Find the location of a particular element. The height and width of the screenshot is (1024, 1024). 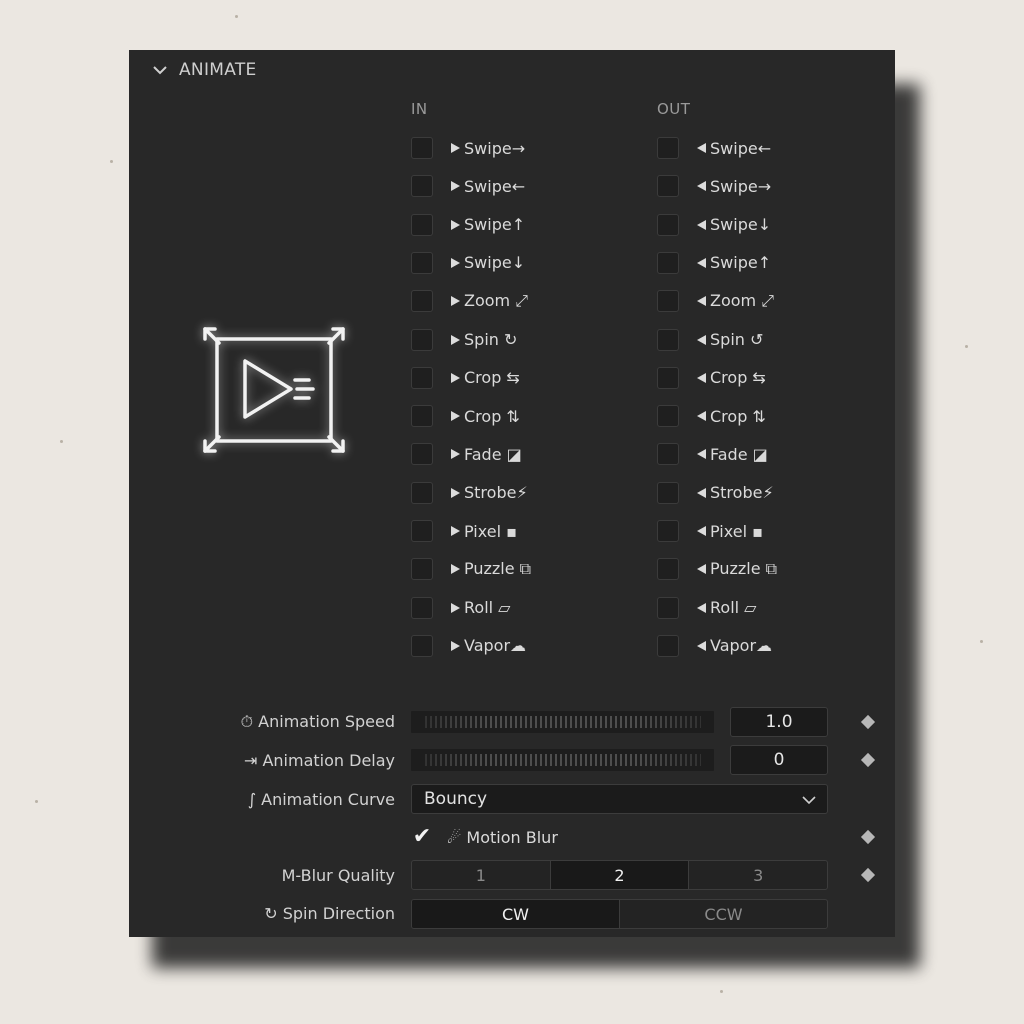

motion-blur-keyframe-icon is located at coordinates (868, 837).